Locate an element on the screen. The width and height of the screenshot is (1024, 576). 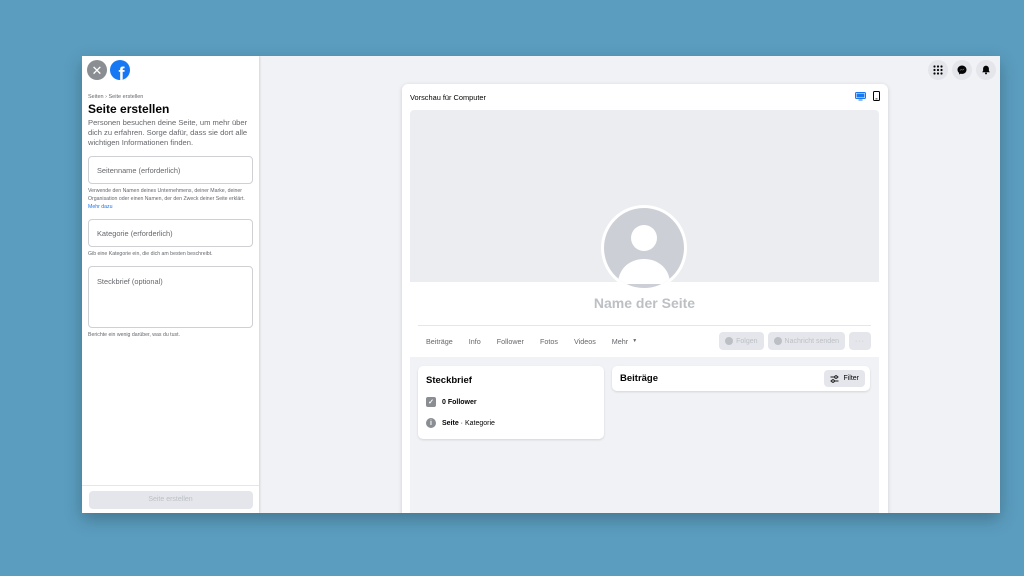
page-type-row: i Seite · Kategorie is located at coordinates (460, 423).